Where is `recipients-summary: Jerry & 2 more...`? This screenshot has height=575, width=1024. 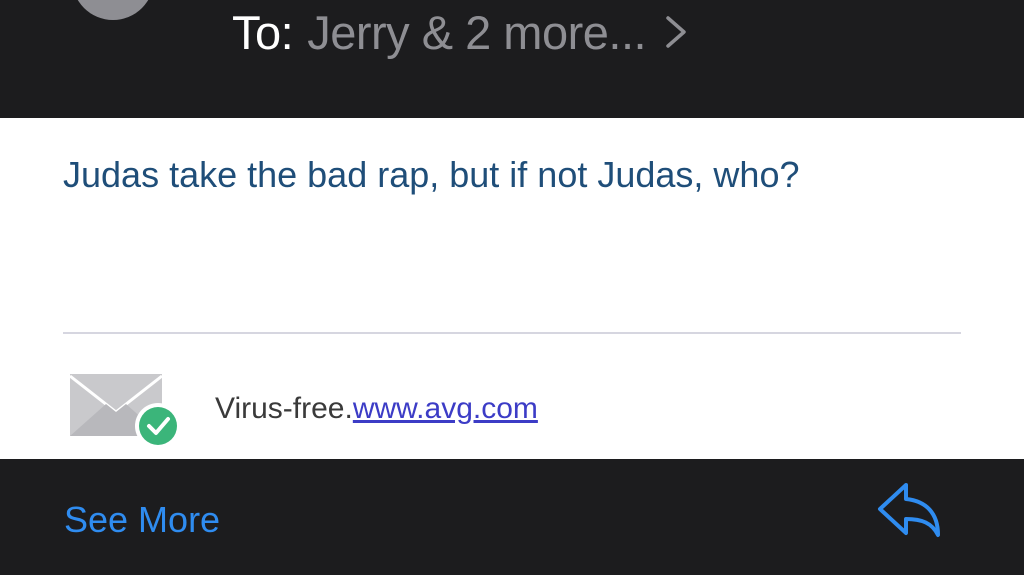 recipients-summary: Jerry & 2 more... is located at coordinates (476, 32).